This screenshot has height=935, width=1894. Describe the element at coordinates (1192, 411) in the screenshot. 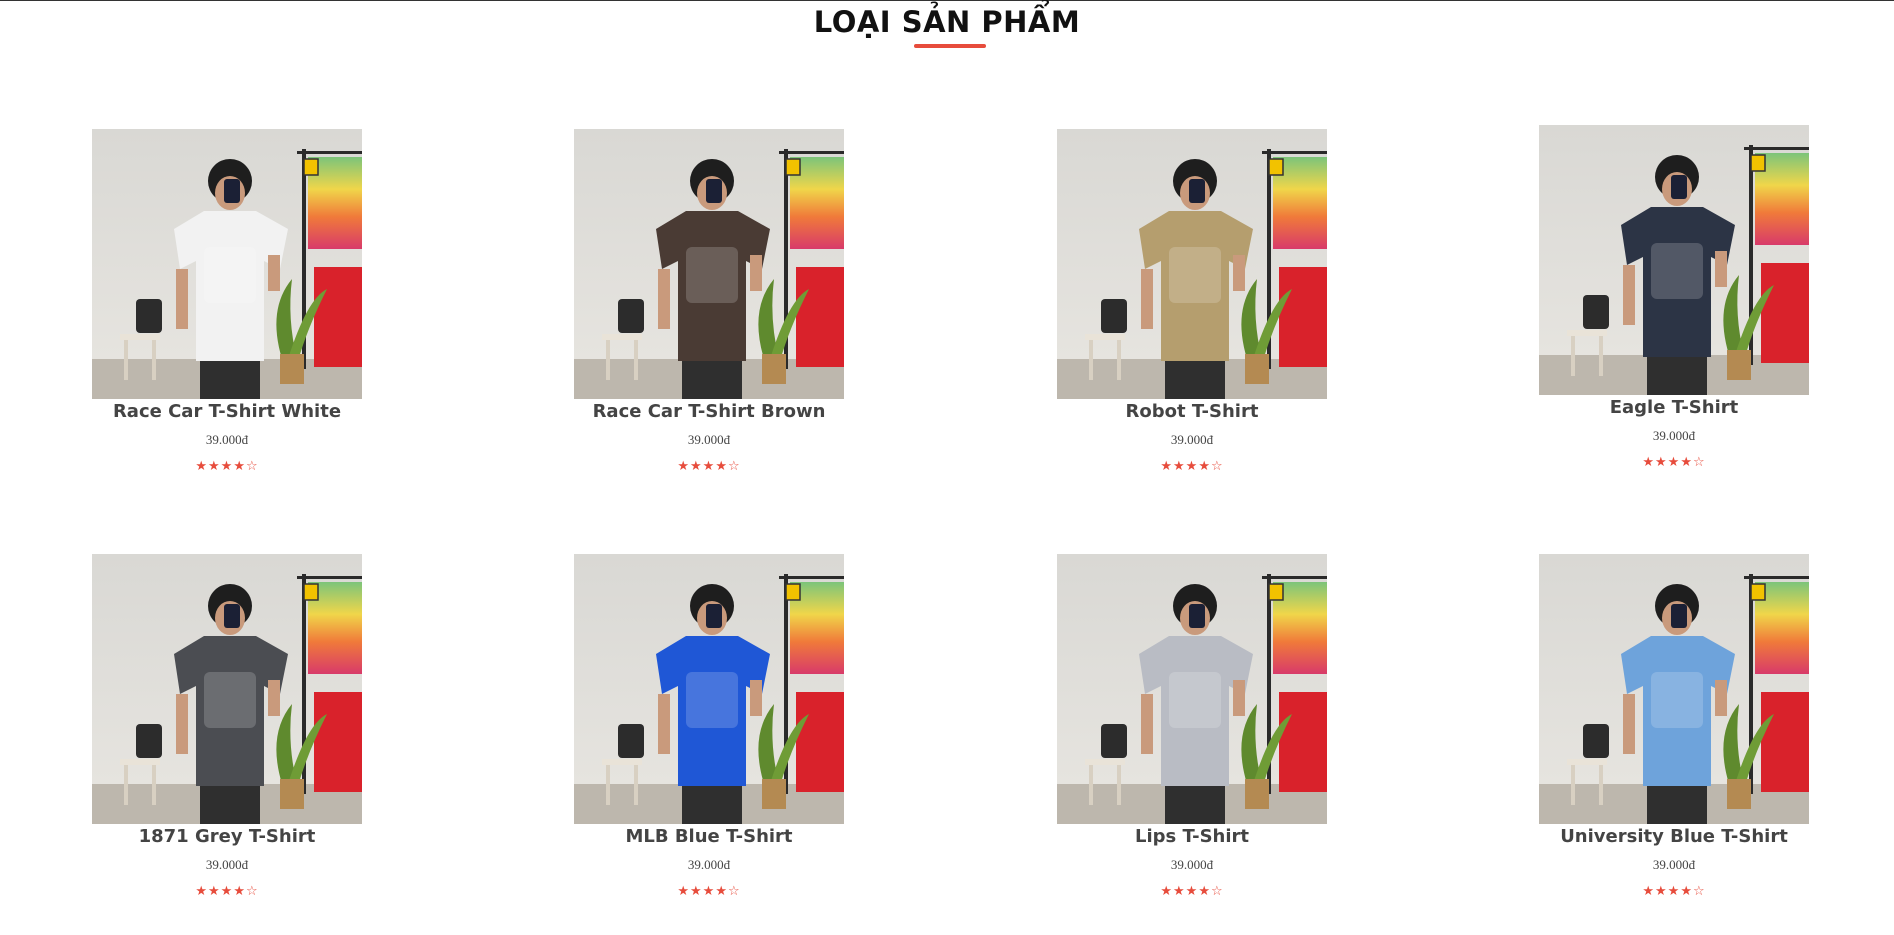

I see `product-name: Robot T-Shirt` at that location.